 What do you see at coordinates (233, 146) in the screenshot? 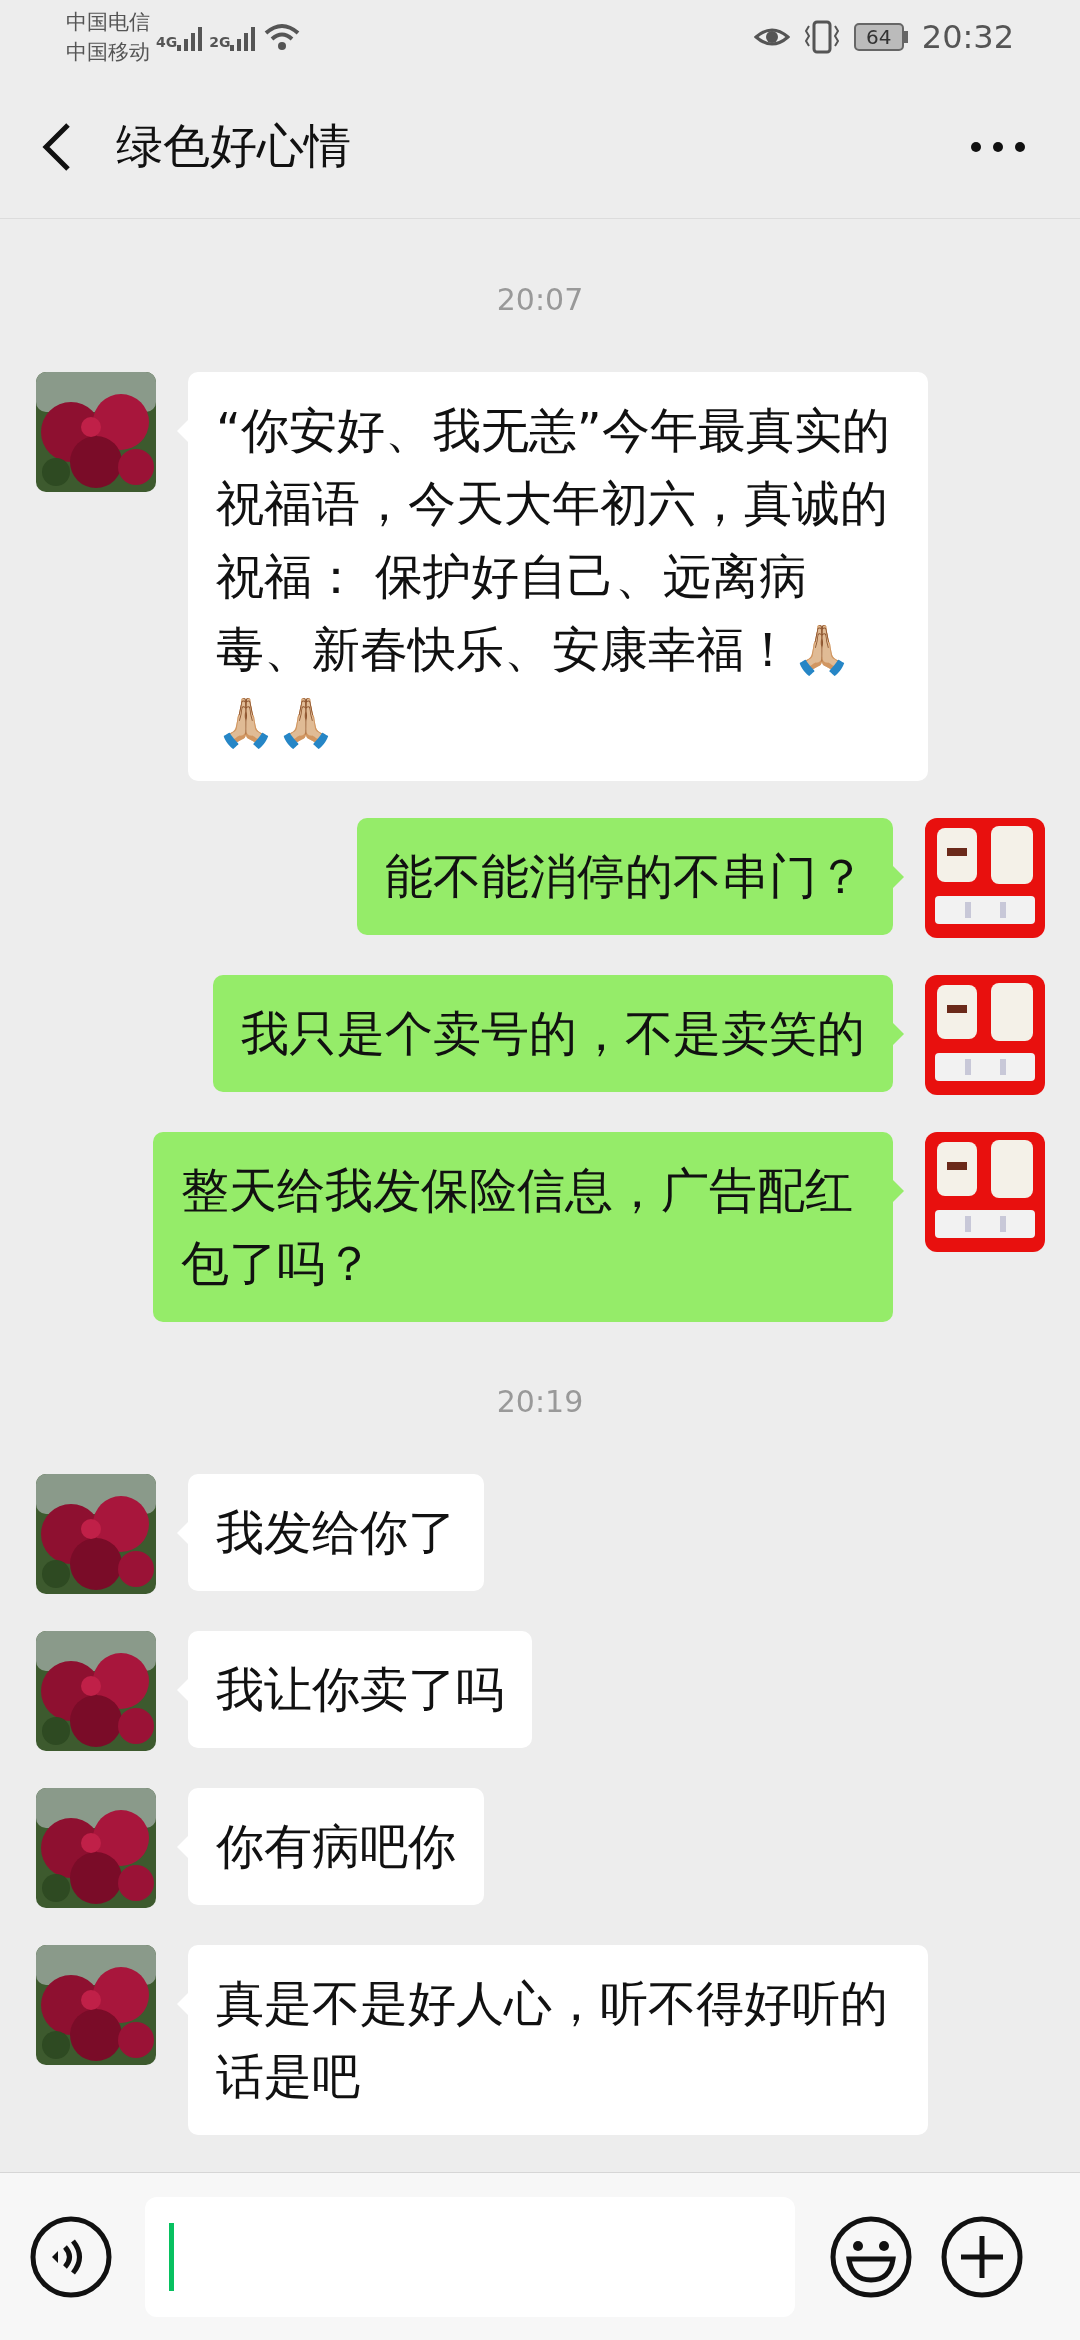
I see `chat-title: 绿色好心情` at bounding box center [233, 146].